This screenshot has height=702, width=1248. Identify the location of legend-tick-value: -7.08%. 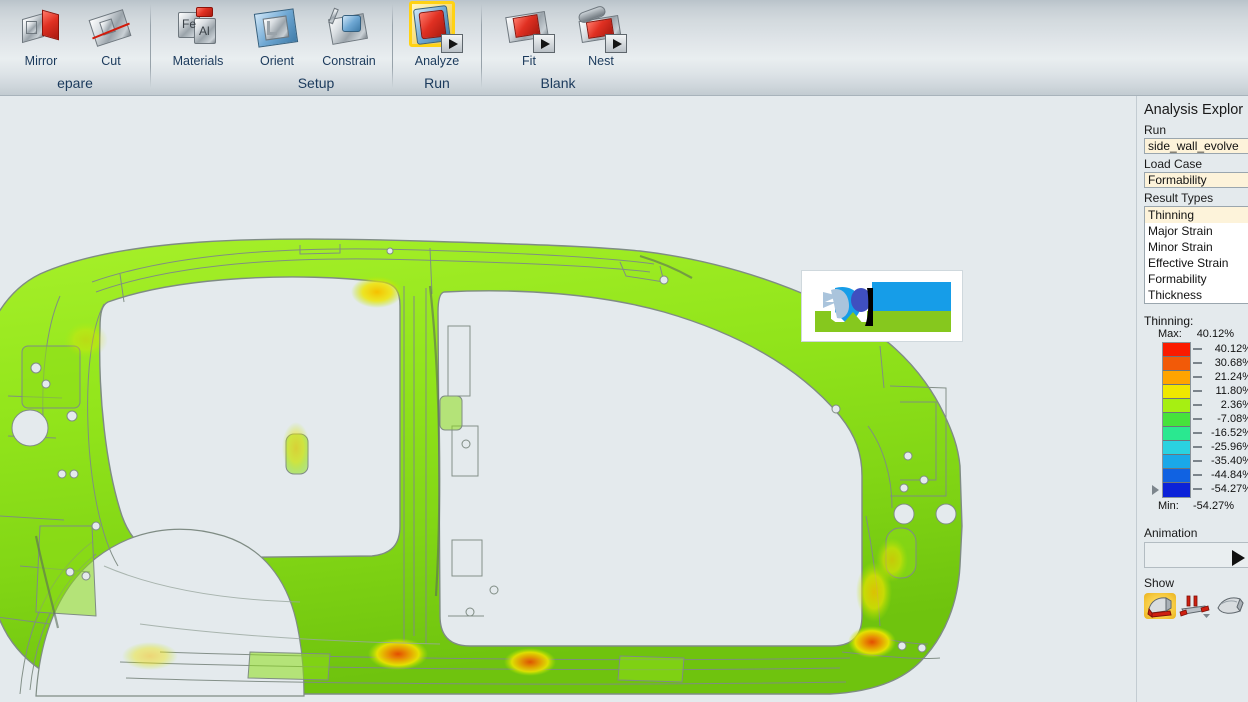
(1232, 419).